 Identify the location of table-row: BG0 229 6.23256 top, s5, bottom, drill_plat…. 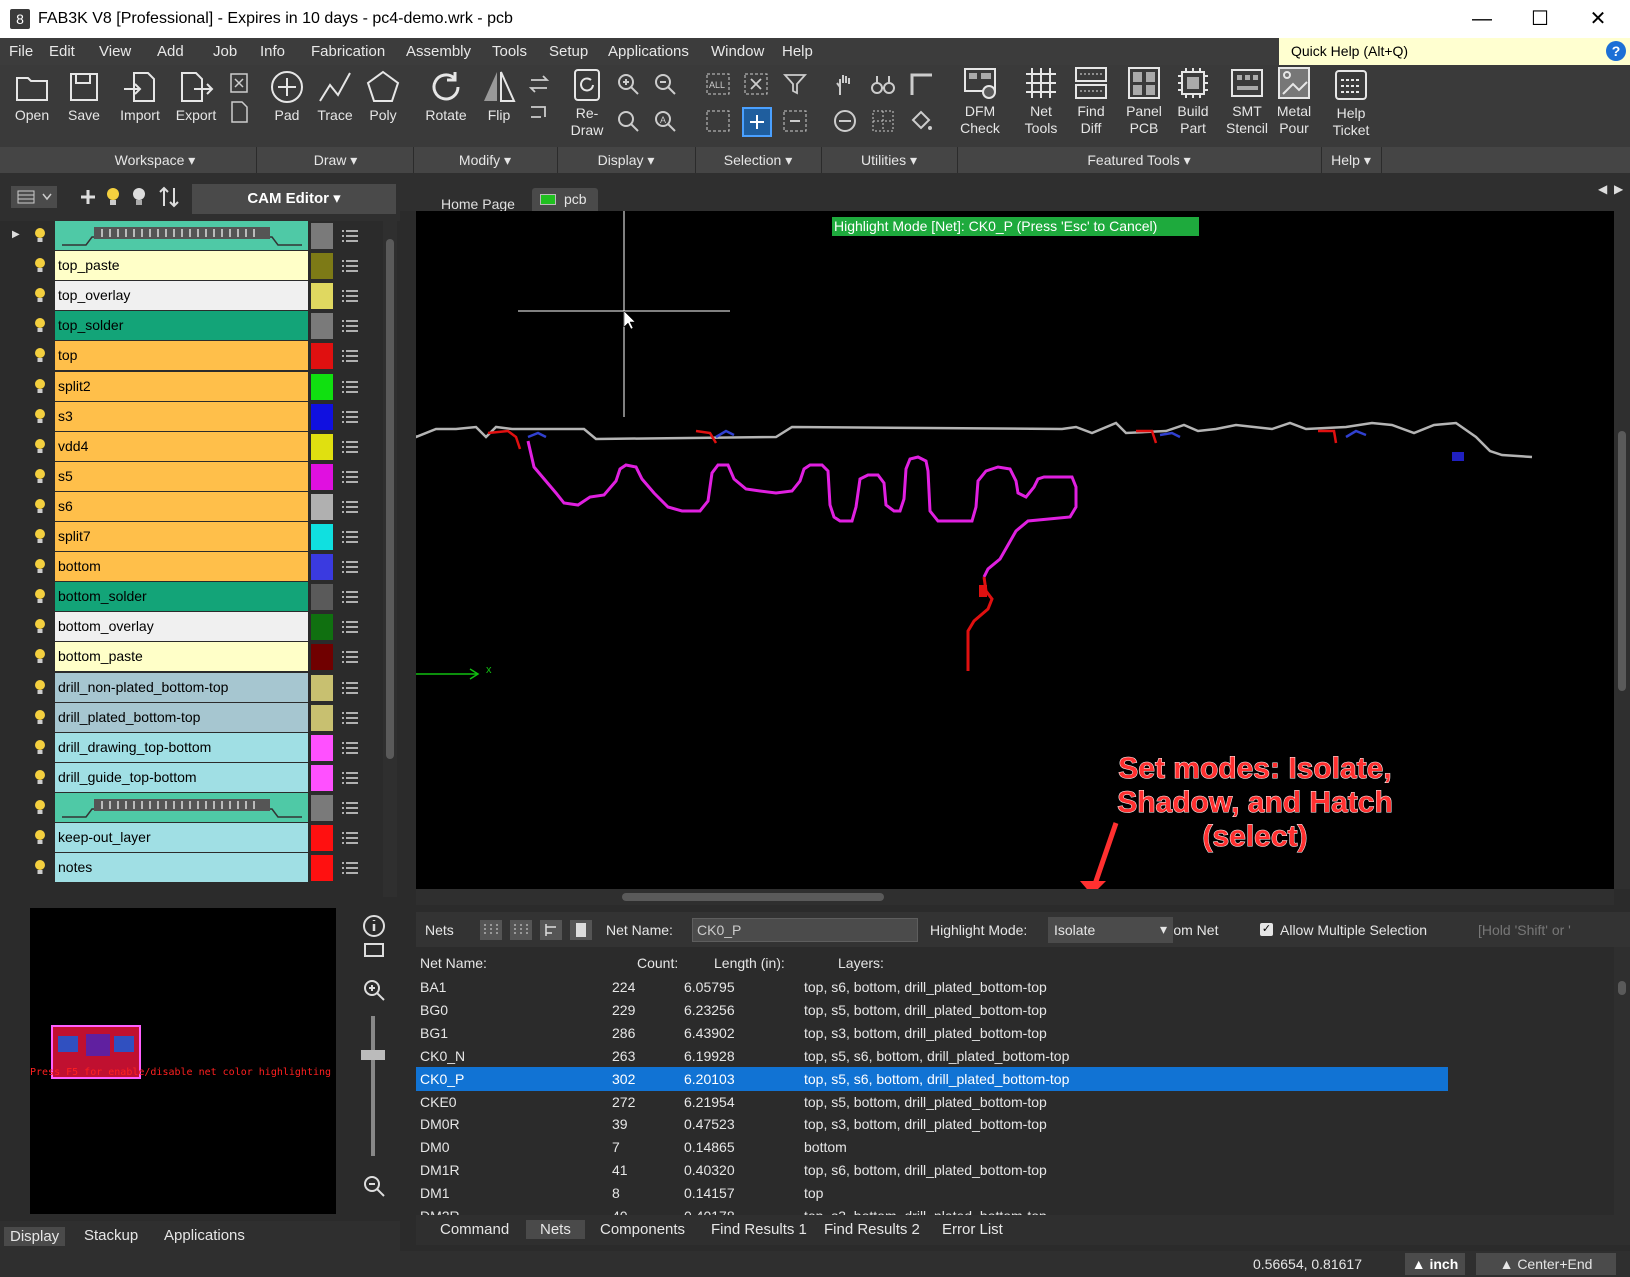
(932, 1010).